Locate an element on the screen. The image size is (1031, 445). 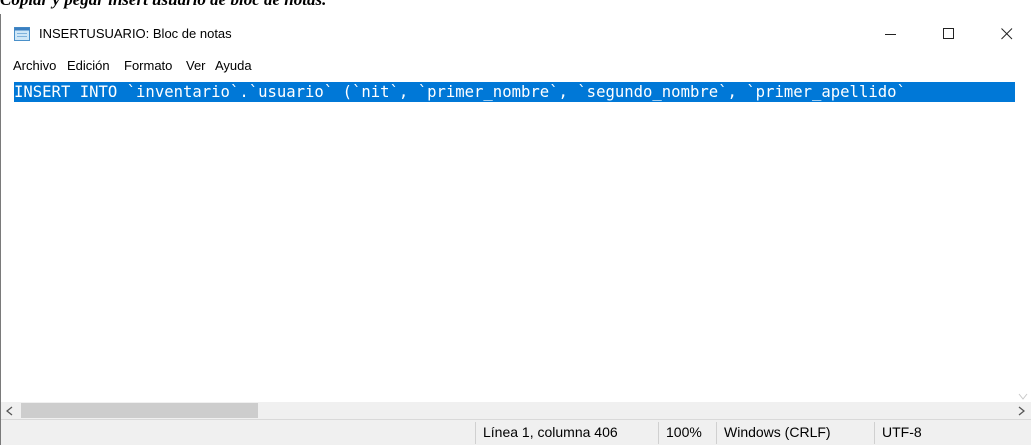
status-encoding: UTF-8 is located at coordinates (902, 432).